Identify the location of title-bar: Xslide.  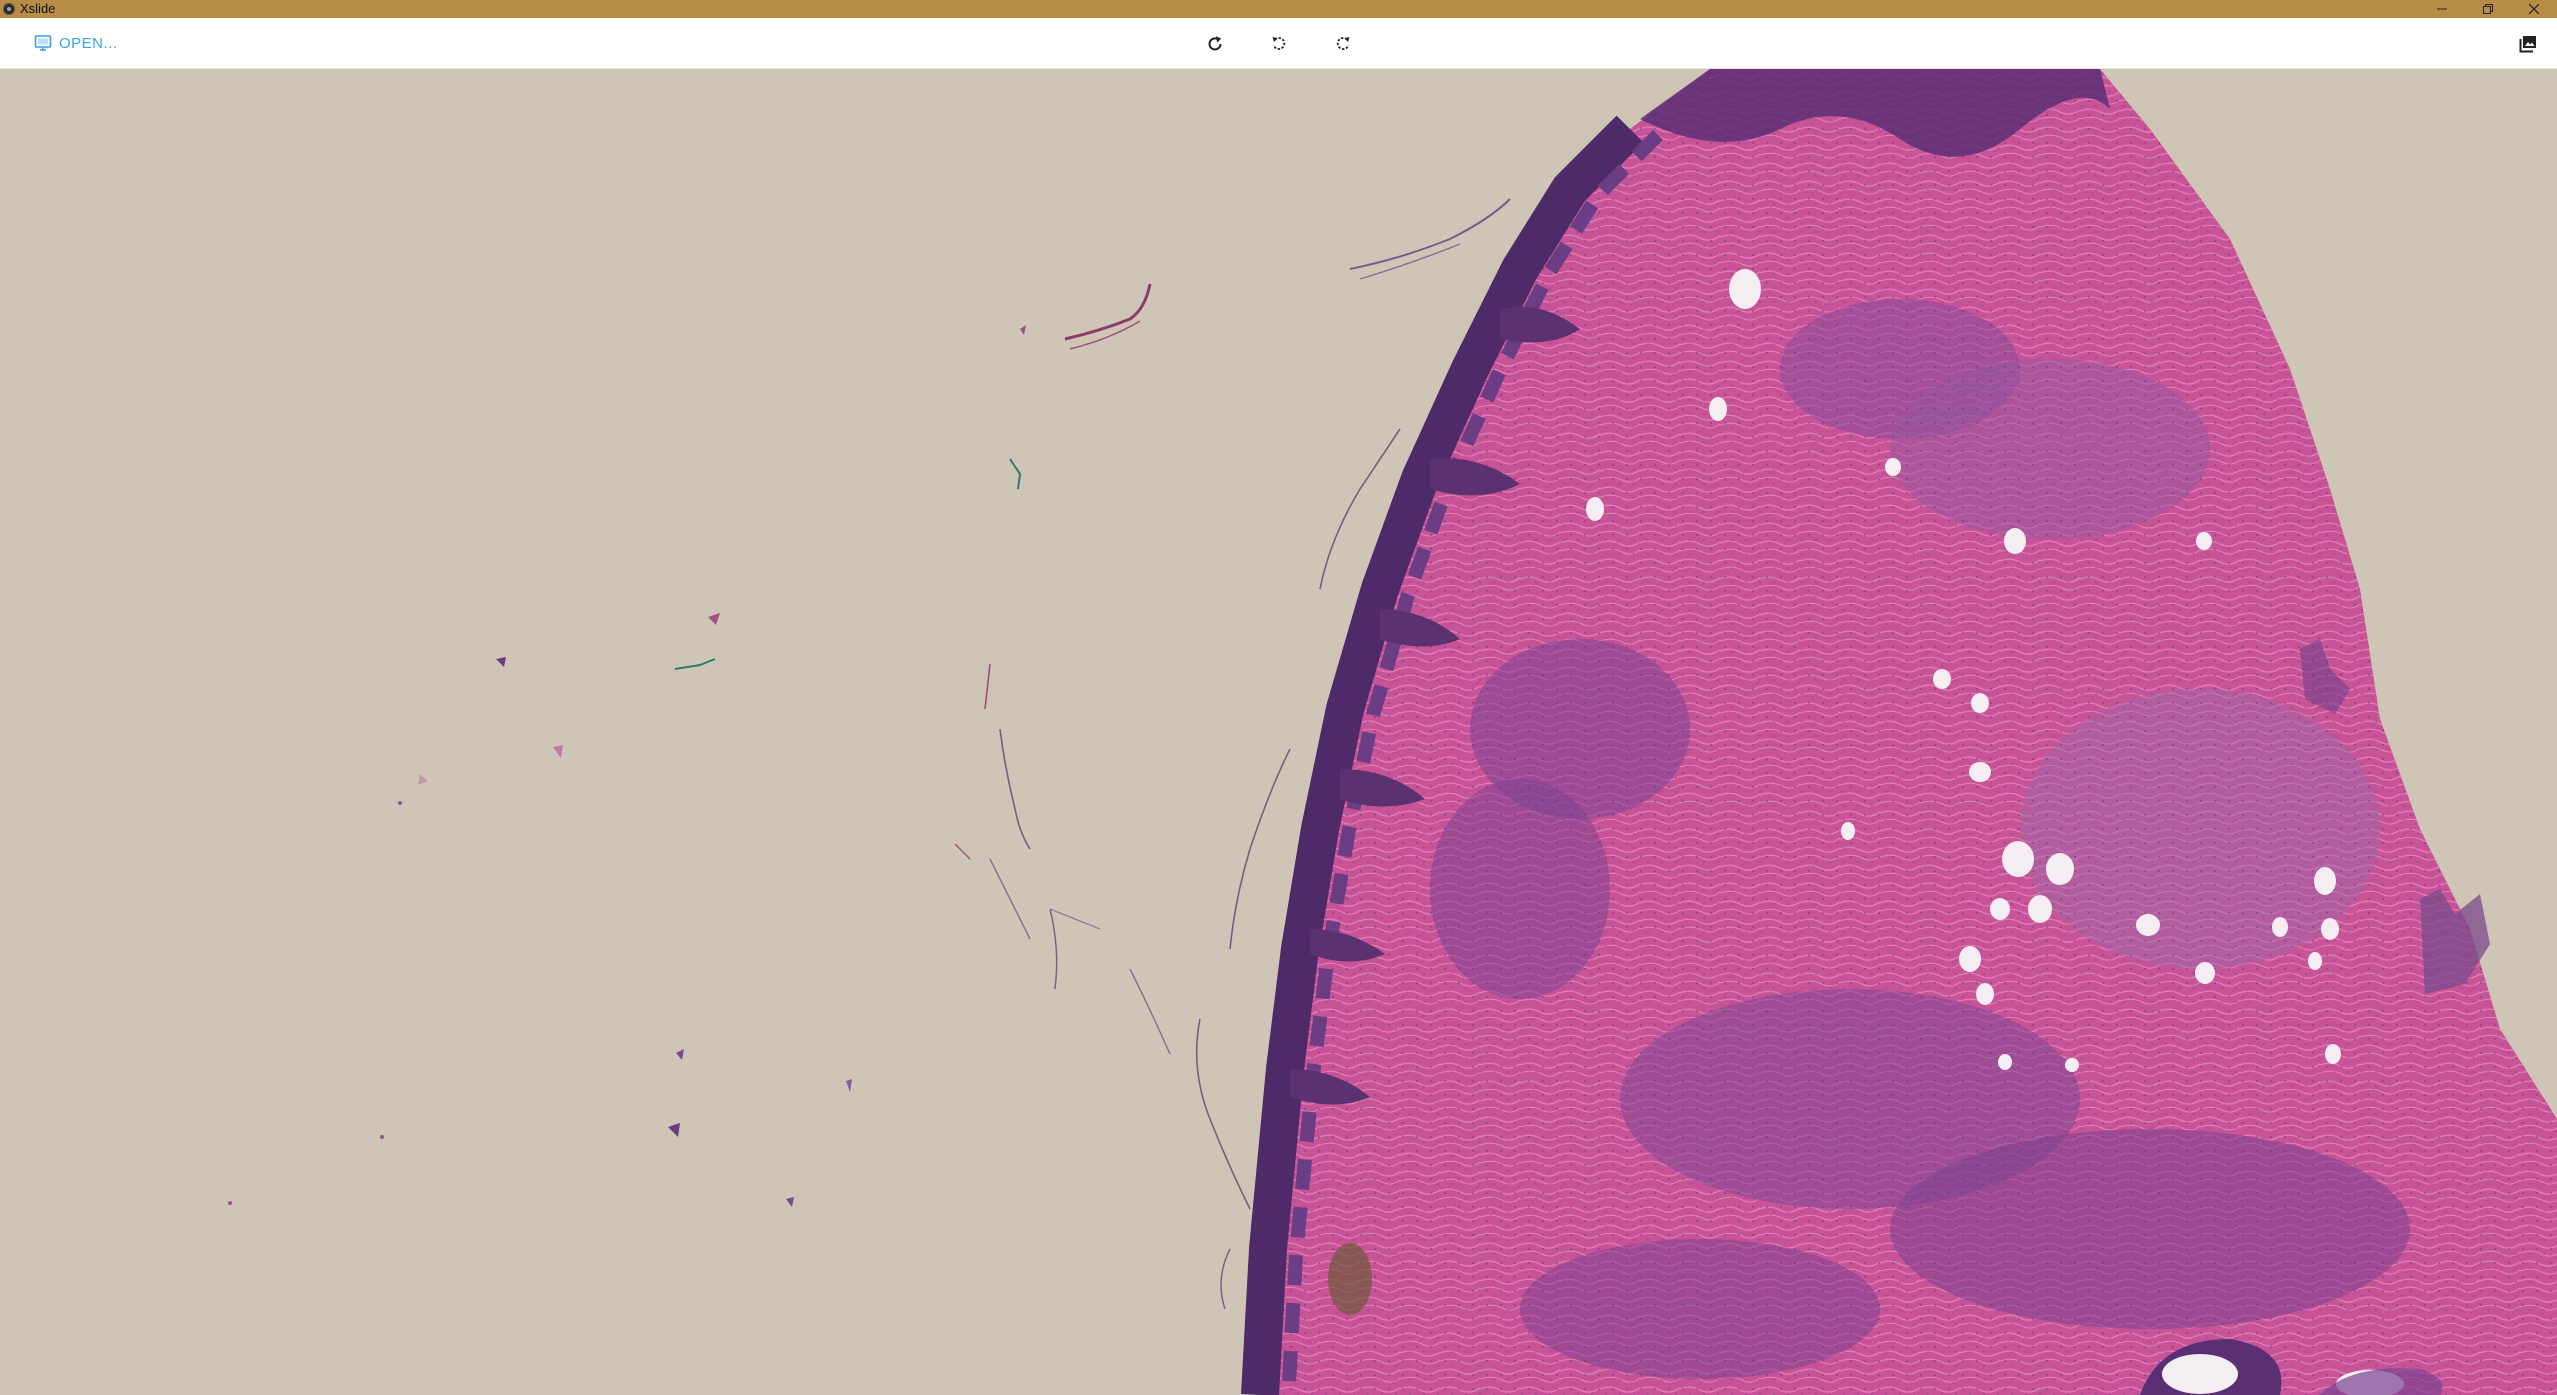
(1278, 9).